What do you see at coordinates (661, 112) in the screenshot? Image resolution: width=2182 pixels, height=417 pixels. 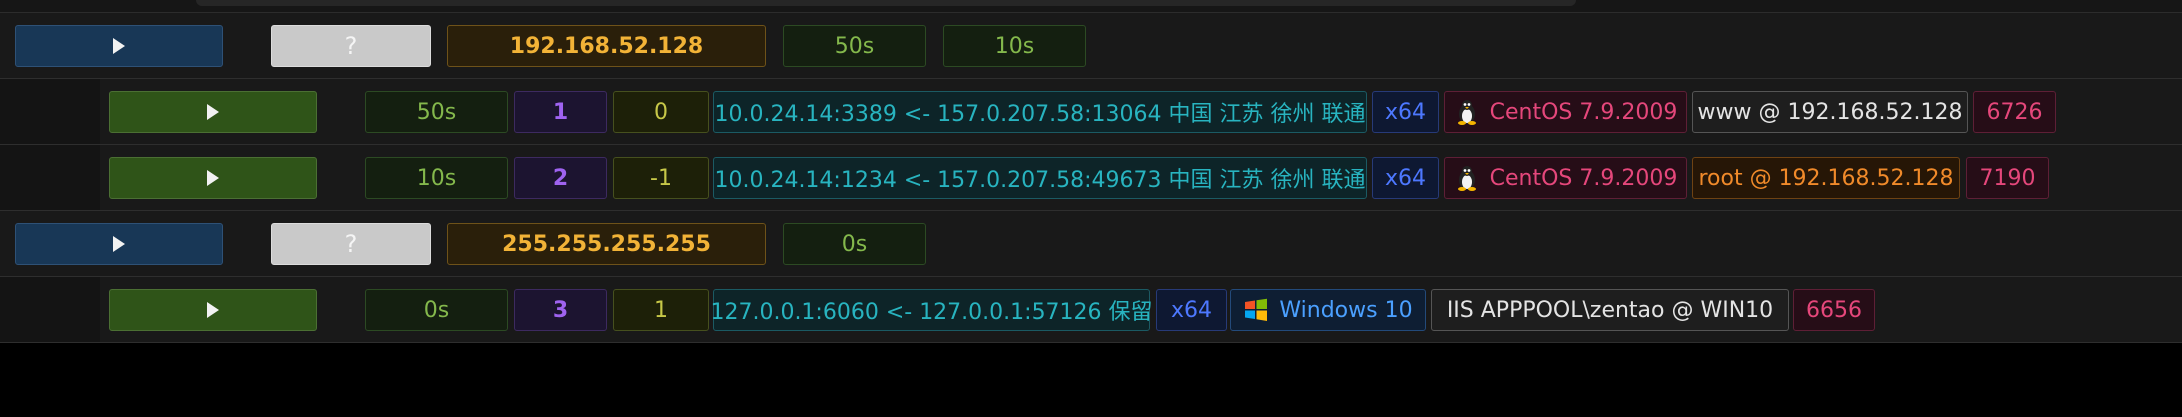 I see `session-level-badge: 0` at bounding box center [661, 112].